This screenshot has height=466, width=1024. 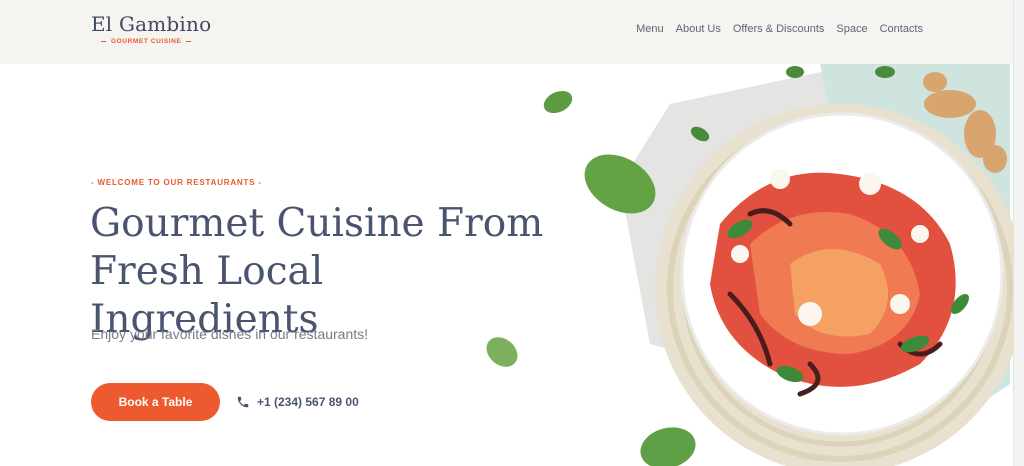 I want to click on book-table-button: Book a Table, so click(x=155, y=402).